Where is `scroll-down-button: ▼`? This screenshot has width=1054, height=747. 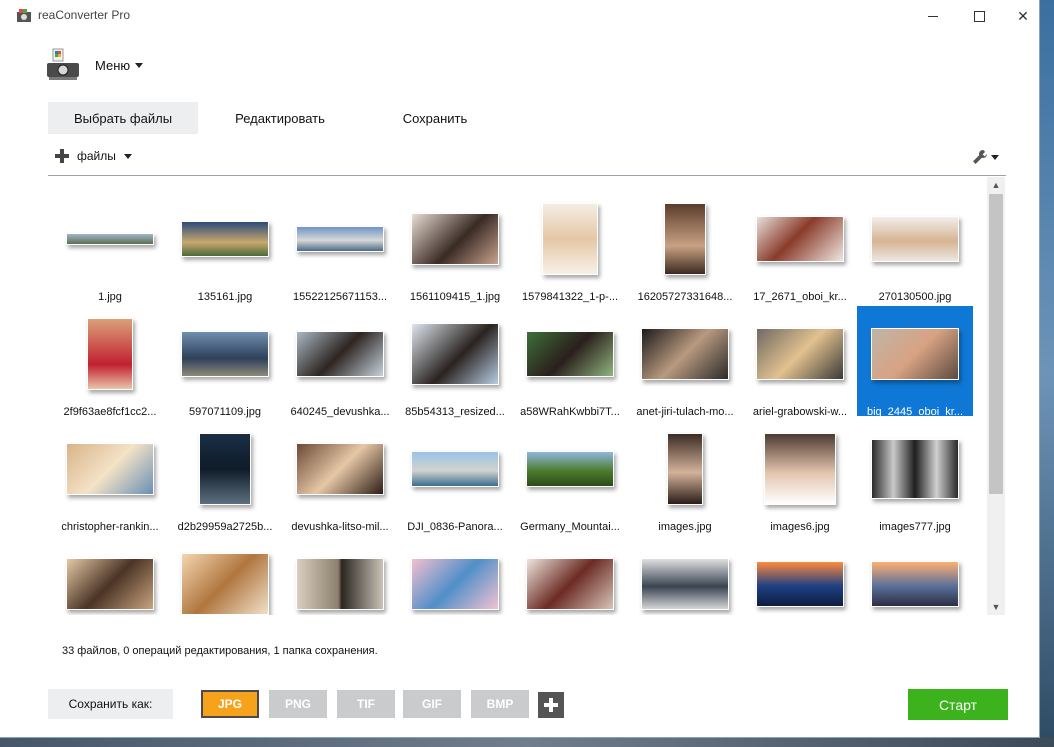 scroll-down-button: ▼ is located at coordinates (996, 607).